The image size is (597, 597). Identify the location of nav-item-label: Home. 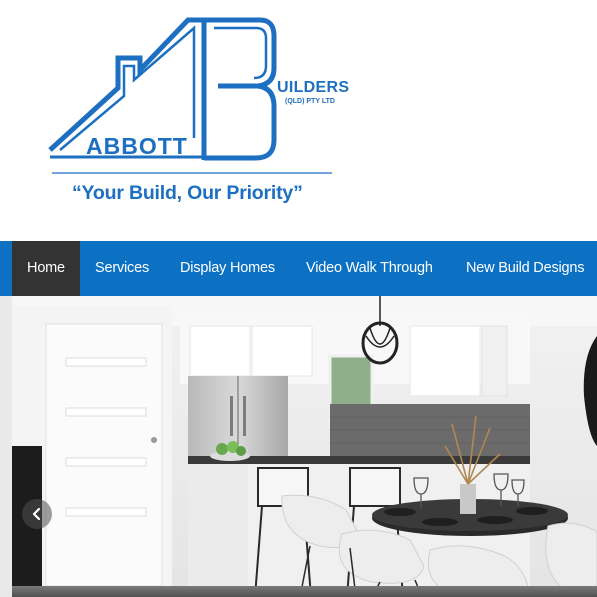
(46, 268).